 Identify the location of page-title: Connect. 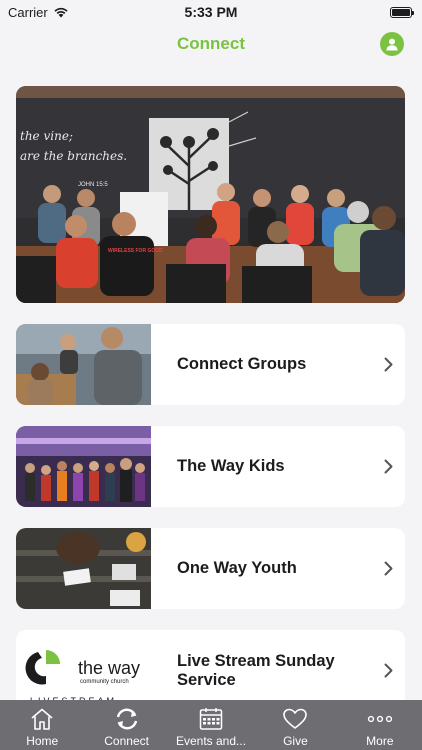
(211, 43).